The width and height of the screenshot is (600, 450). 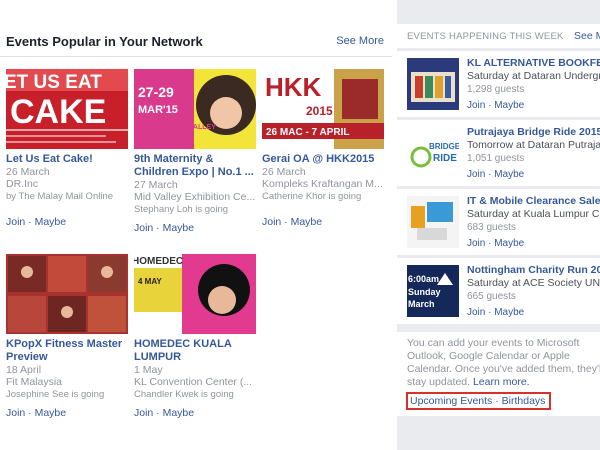 I want to click on event-going: Catherine Khor is going, so click(x=312, y=196).